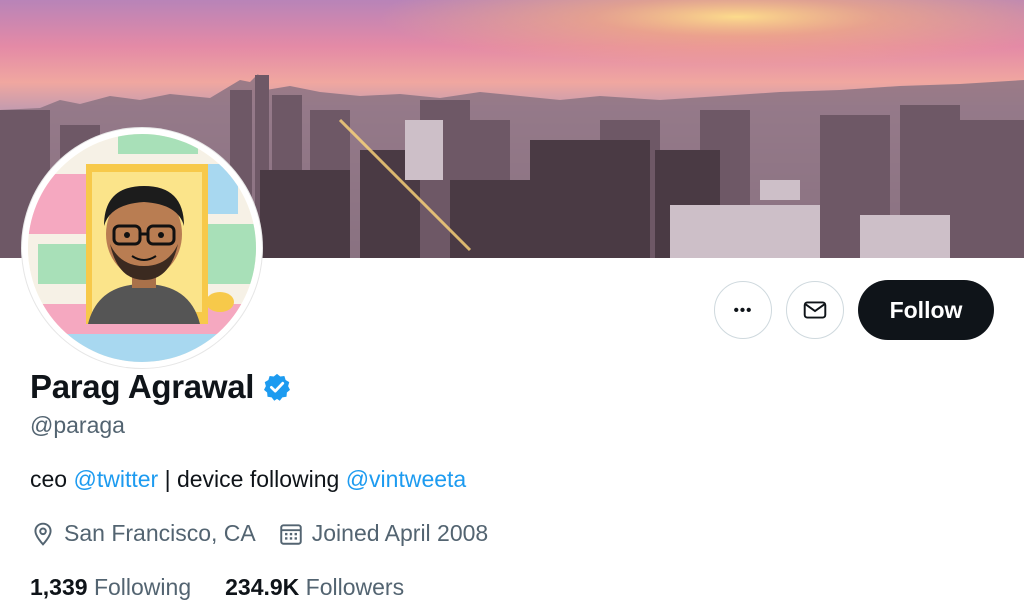  What do you see at coordinates (142, 386) in the screenshot?
I see `display-name: Parag Agrawal` at bounding box center [142, 386].